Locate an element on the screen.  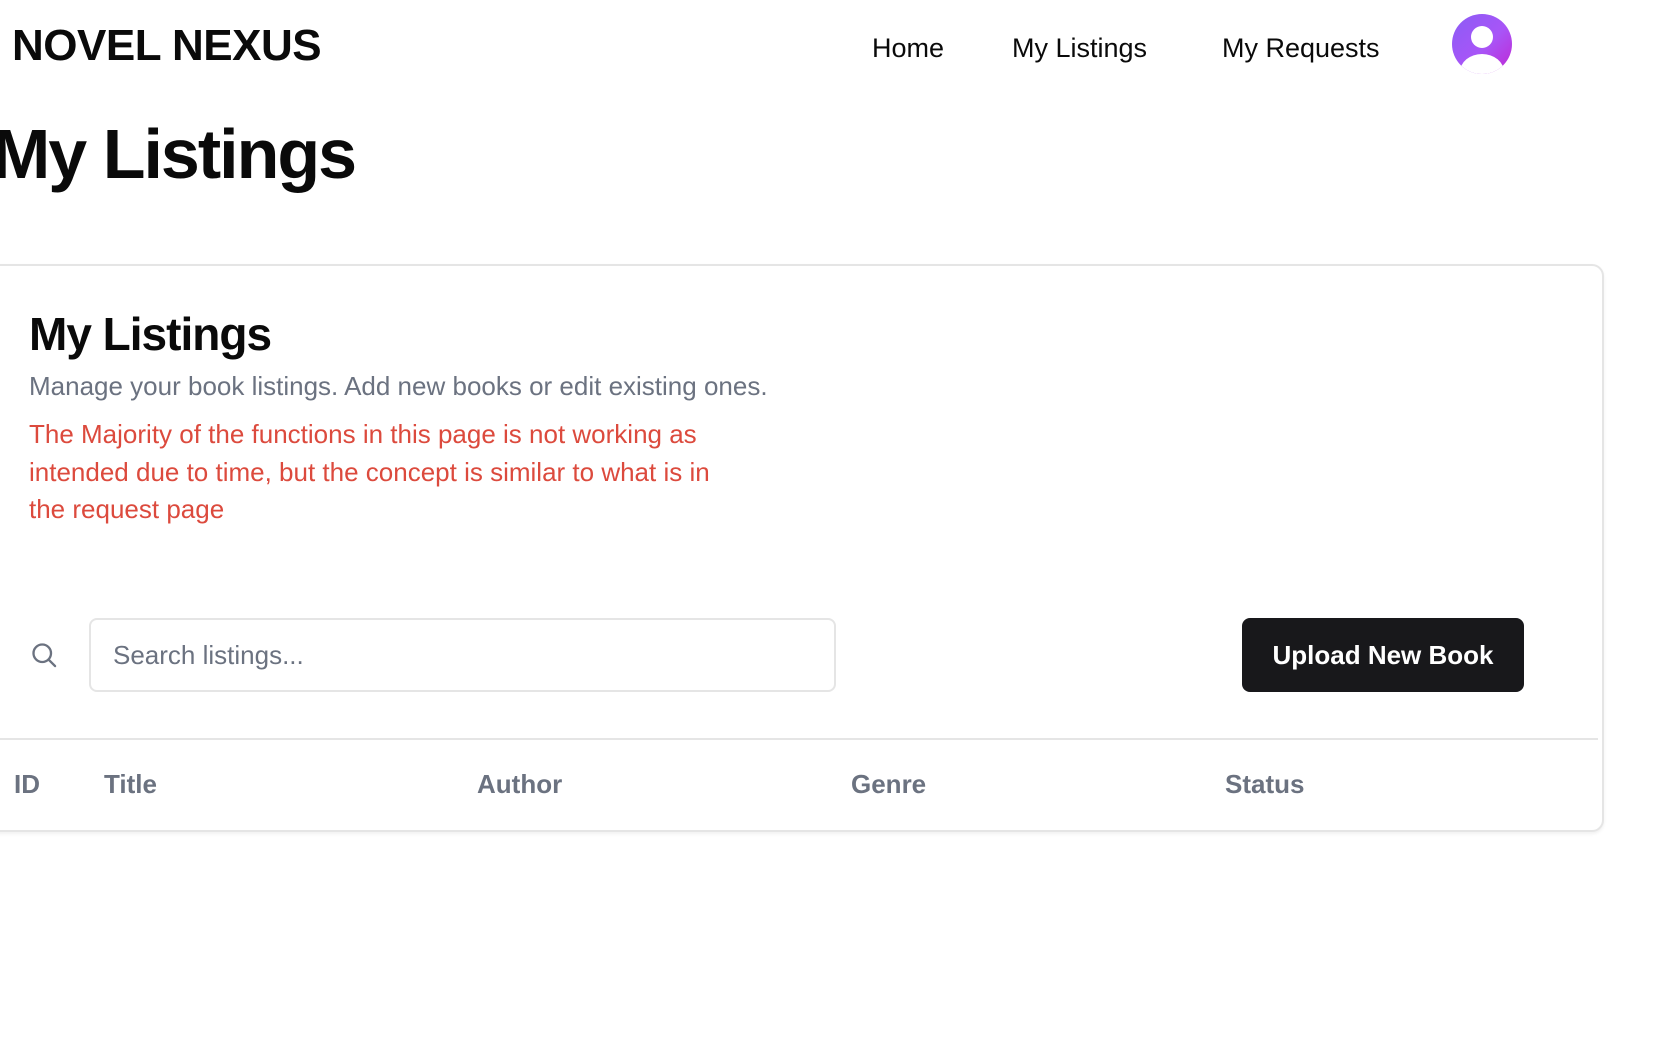
upload-new-book-button: Upload New Book is located at coordinates (1383, 655).